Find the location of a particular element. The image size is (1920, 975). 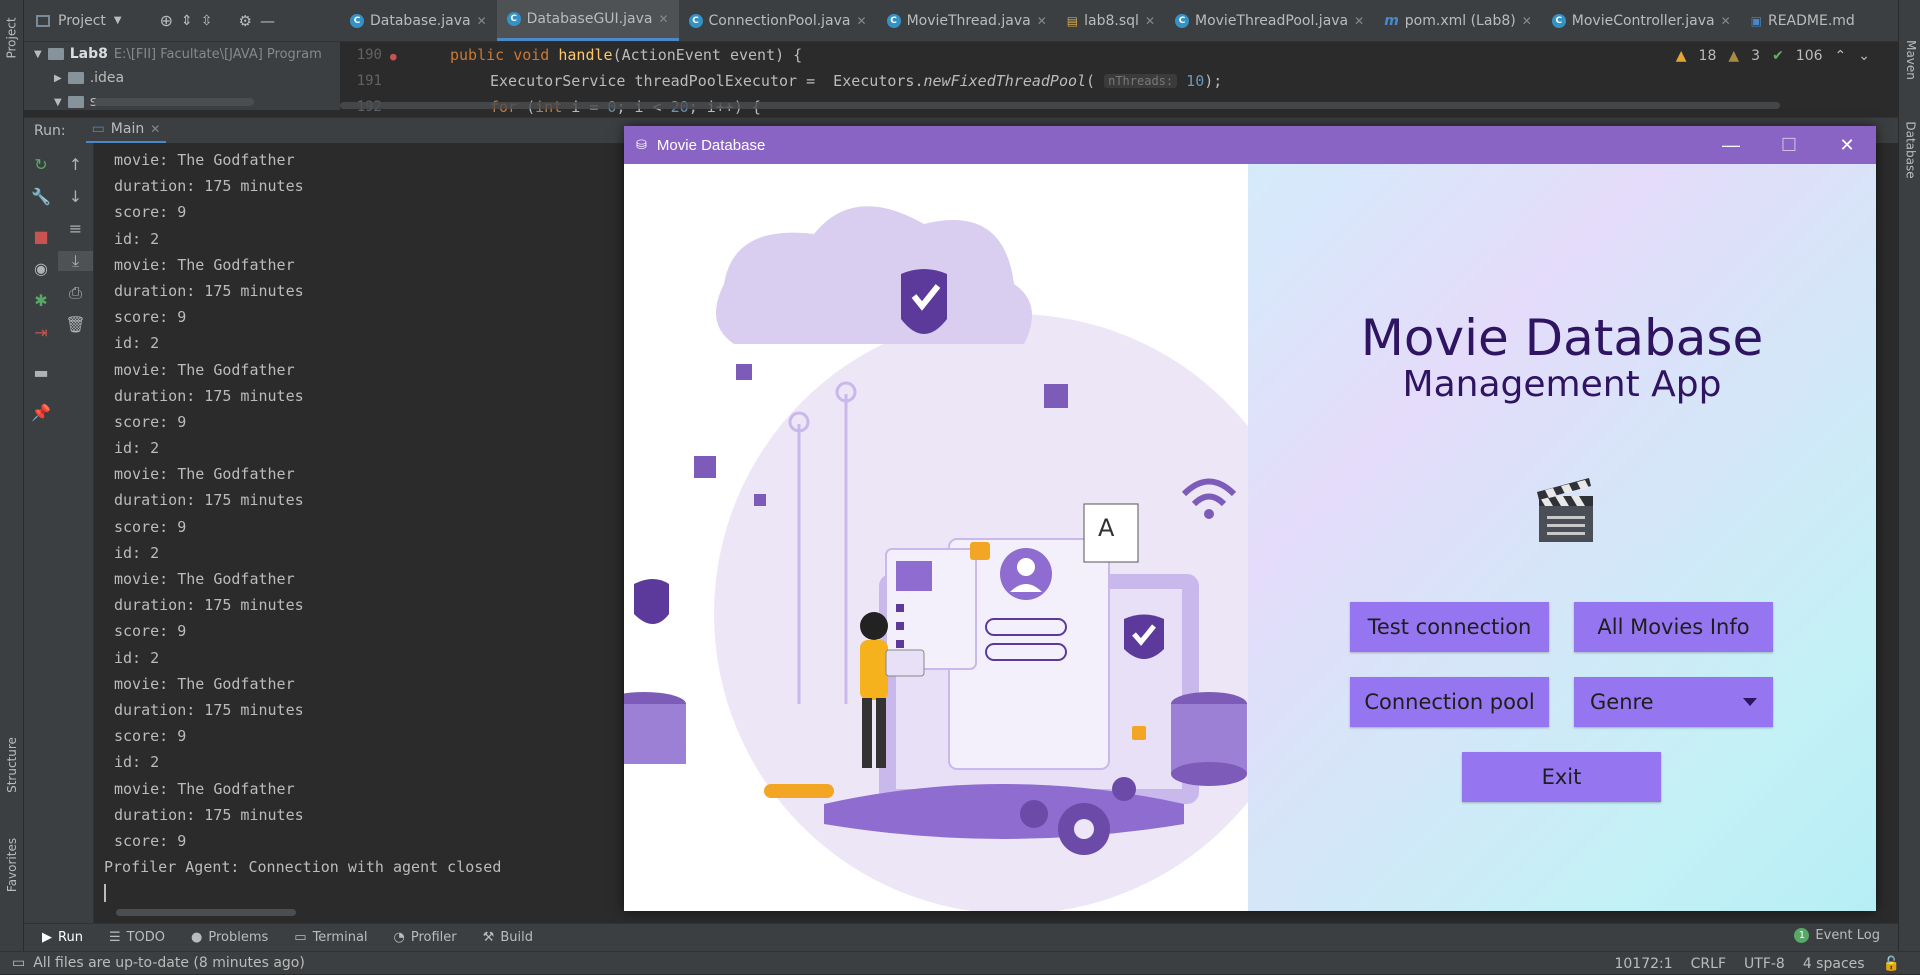

console-horizontal-scrollbar is located at coordinates (206, 912).